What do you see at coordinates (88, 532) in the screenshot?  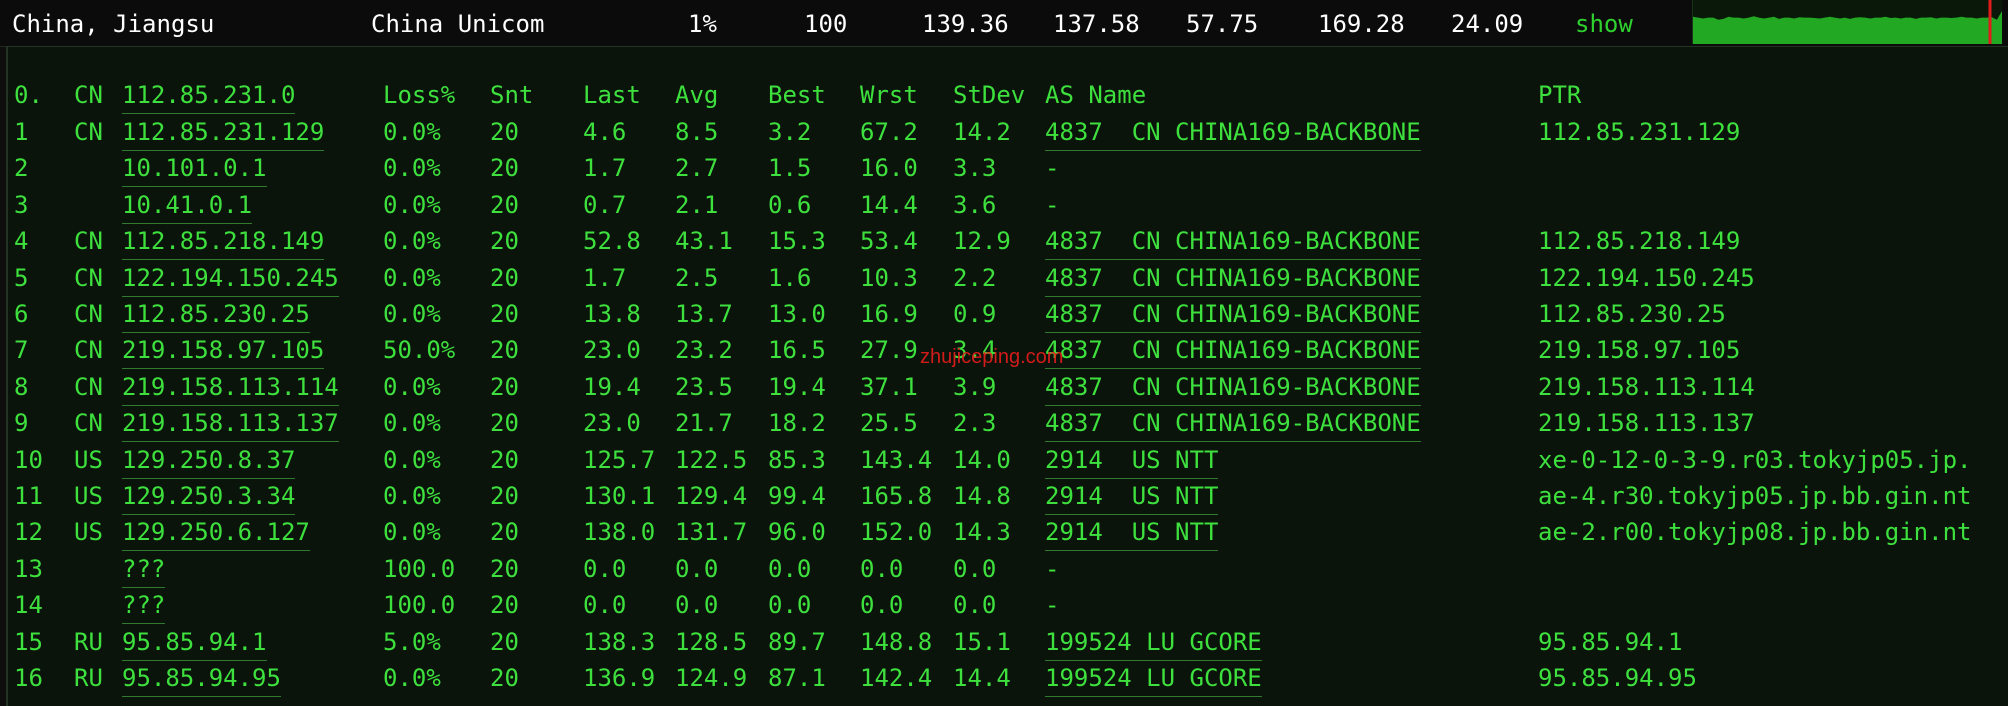 I see `country-code: US` at bounding box center [88, 532].